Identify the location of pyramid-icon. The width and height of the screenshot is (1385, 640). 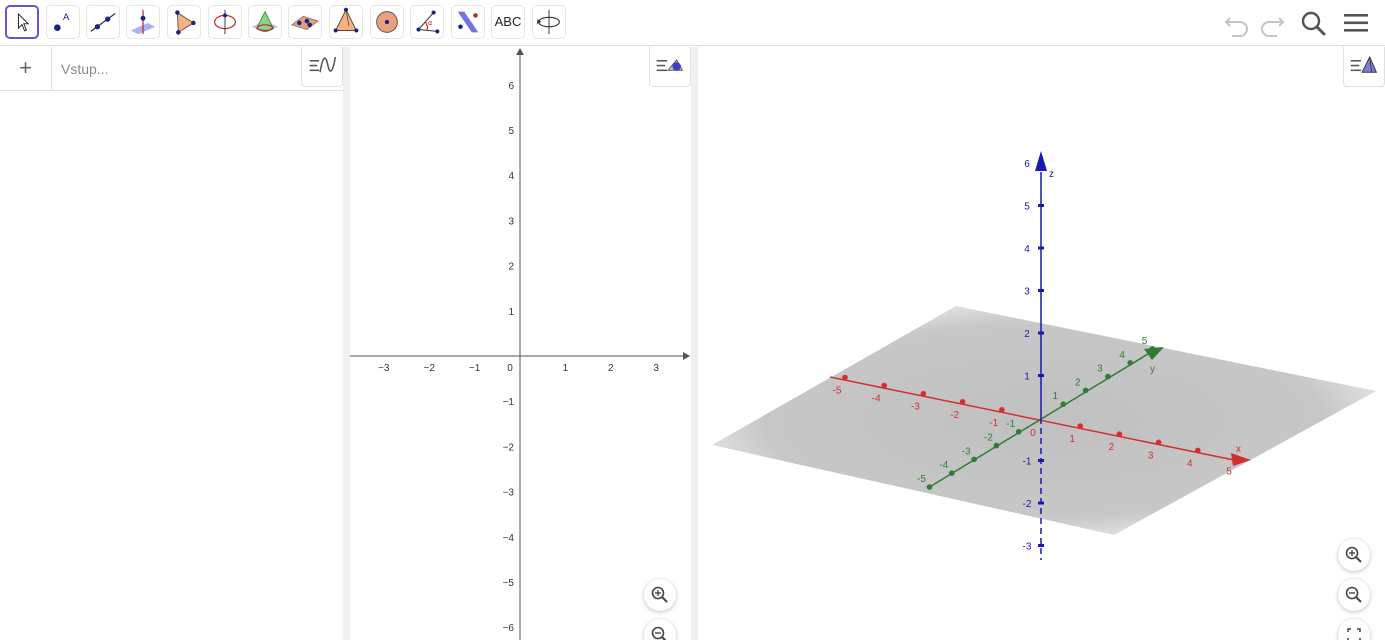
(346, 20).